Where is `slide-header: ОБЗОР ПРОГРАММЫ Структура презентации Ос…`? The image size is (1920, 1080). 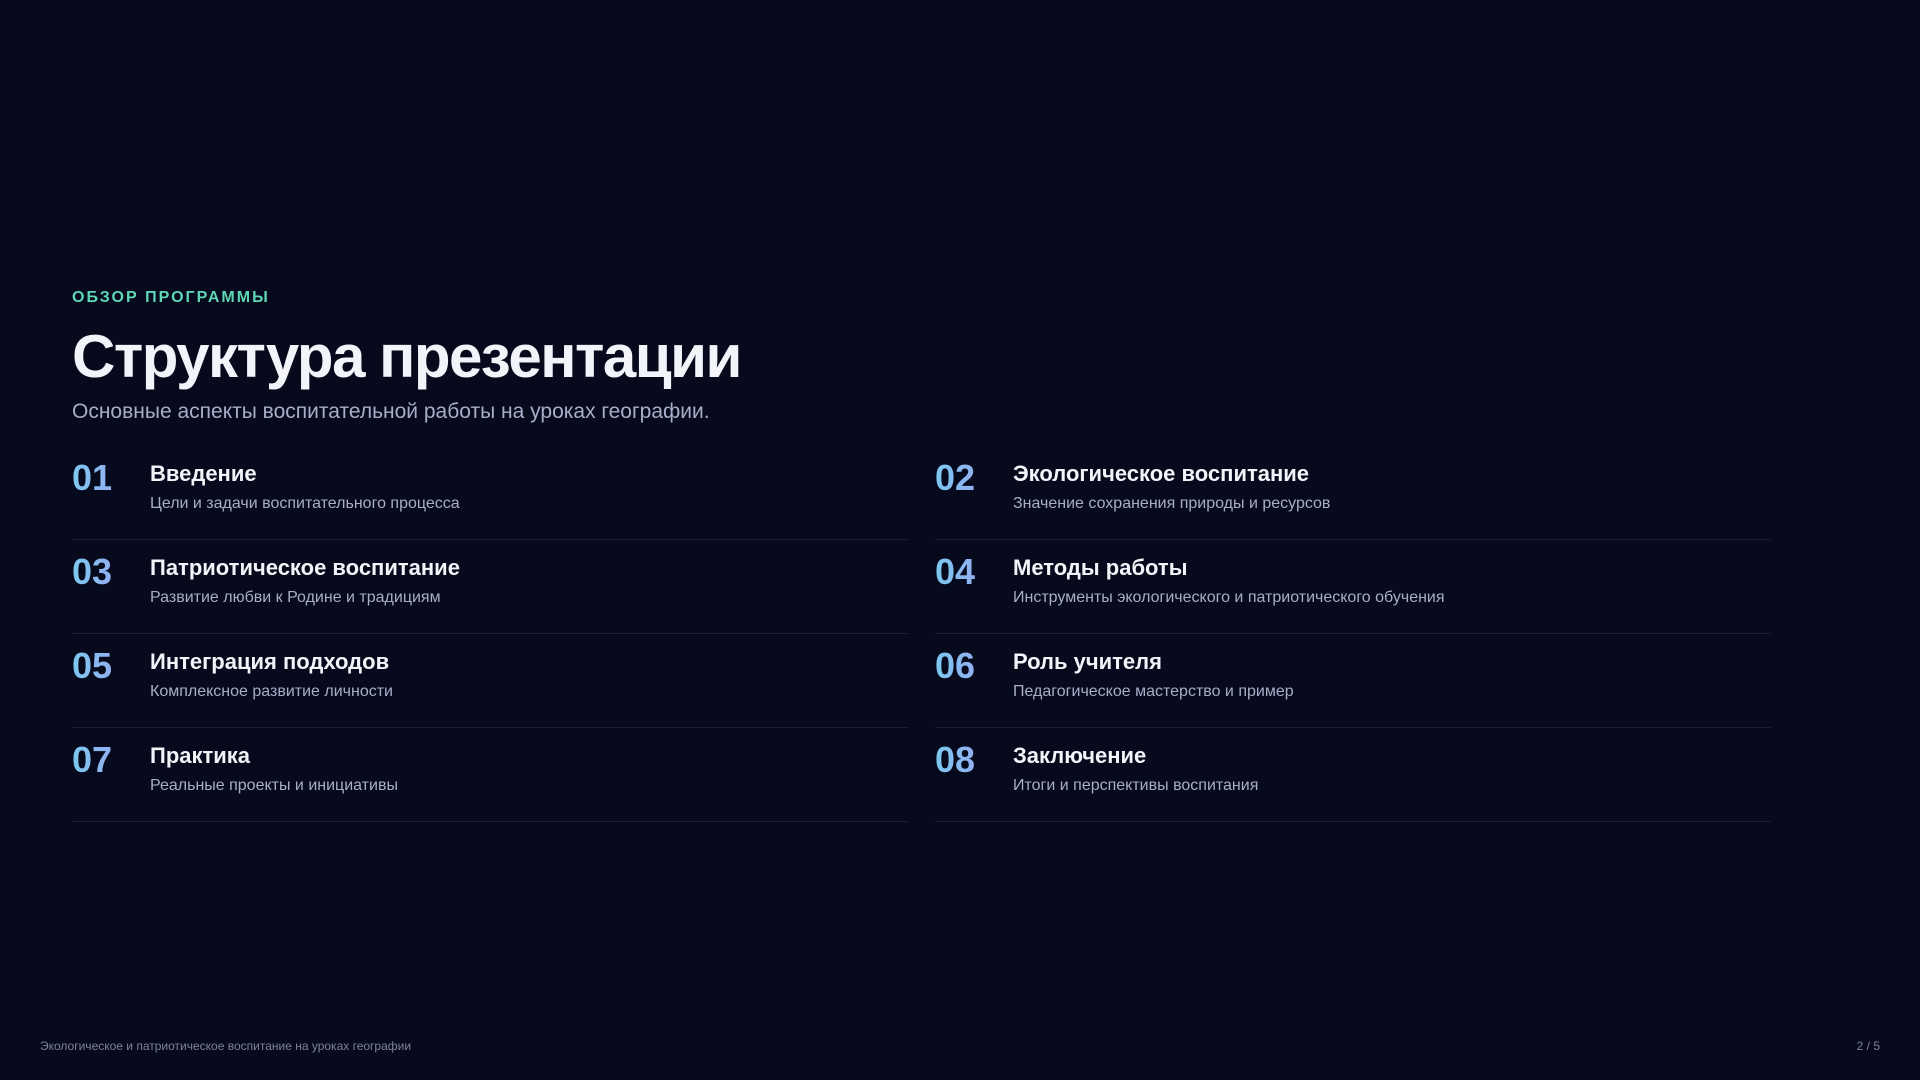 slide-header: ОБЗОР ПРОГРАММЫ Структура презентации Ос… is located at coordinates (922, 357).